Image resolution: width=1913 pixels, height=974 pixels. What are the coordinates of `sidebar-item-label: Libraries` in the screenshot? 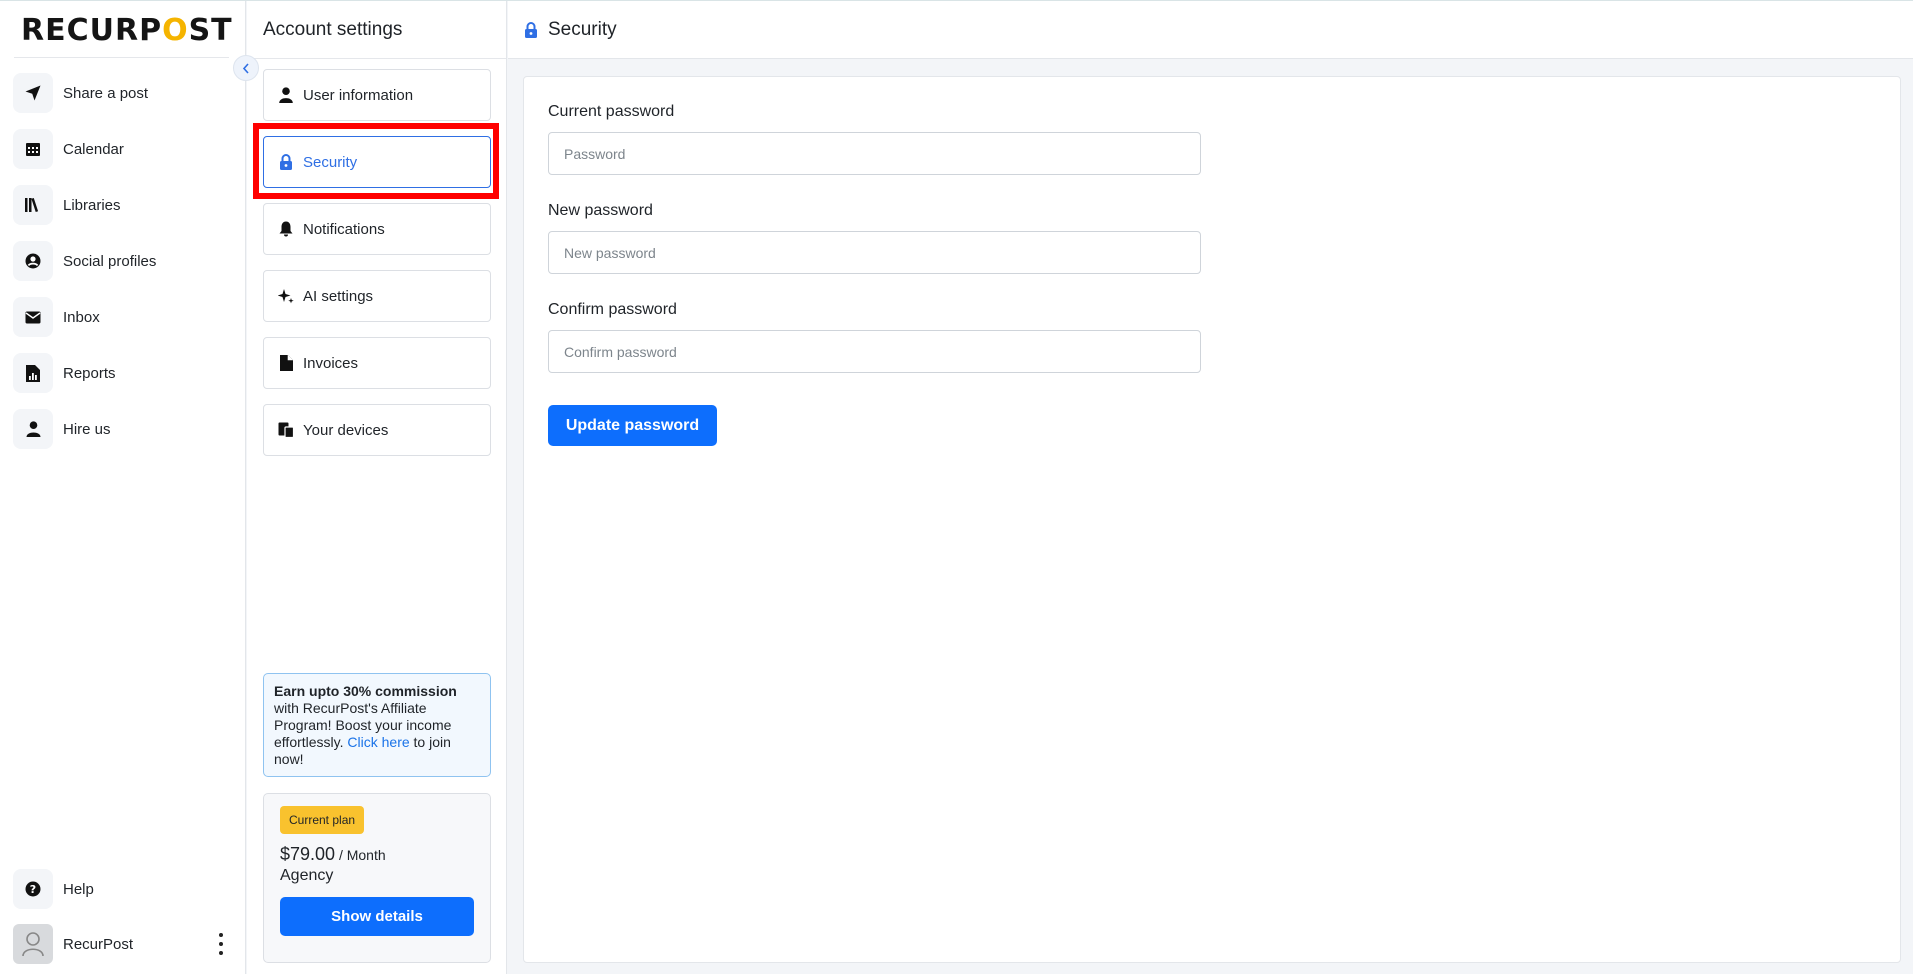 It's located at (92, 205).